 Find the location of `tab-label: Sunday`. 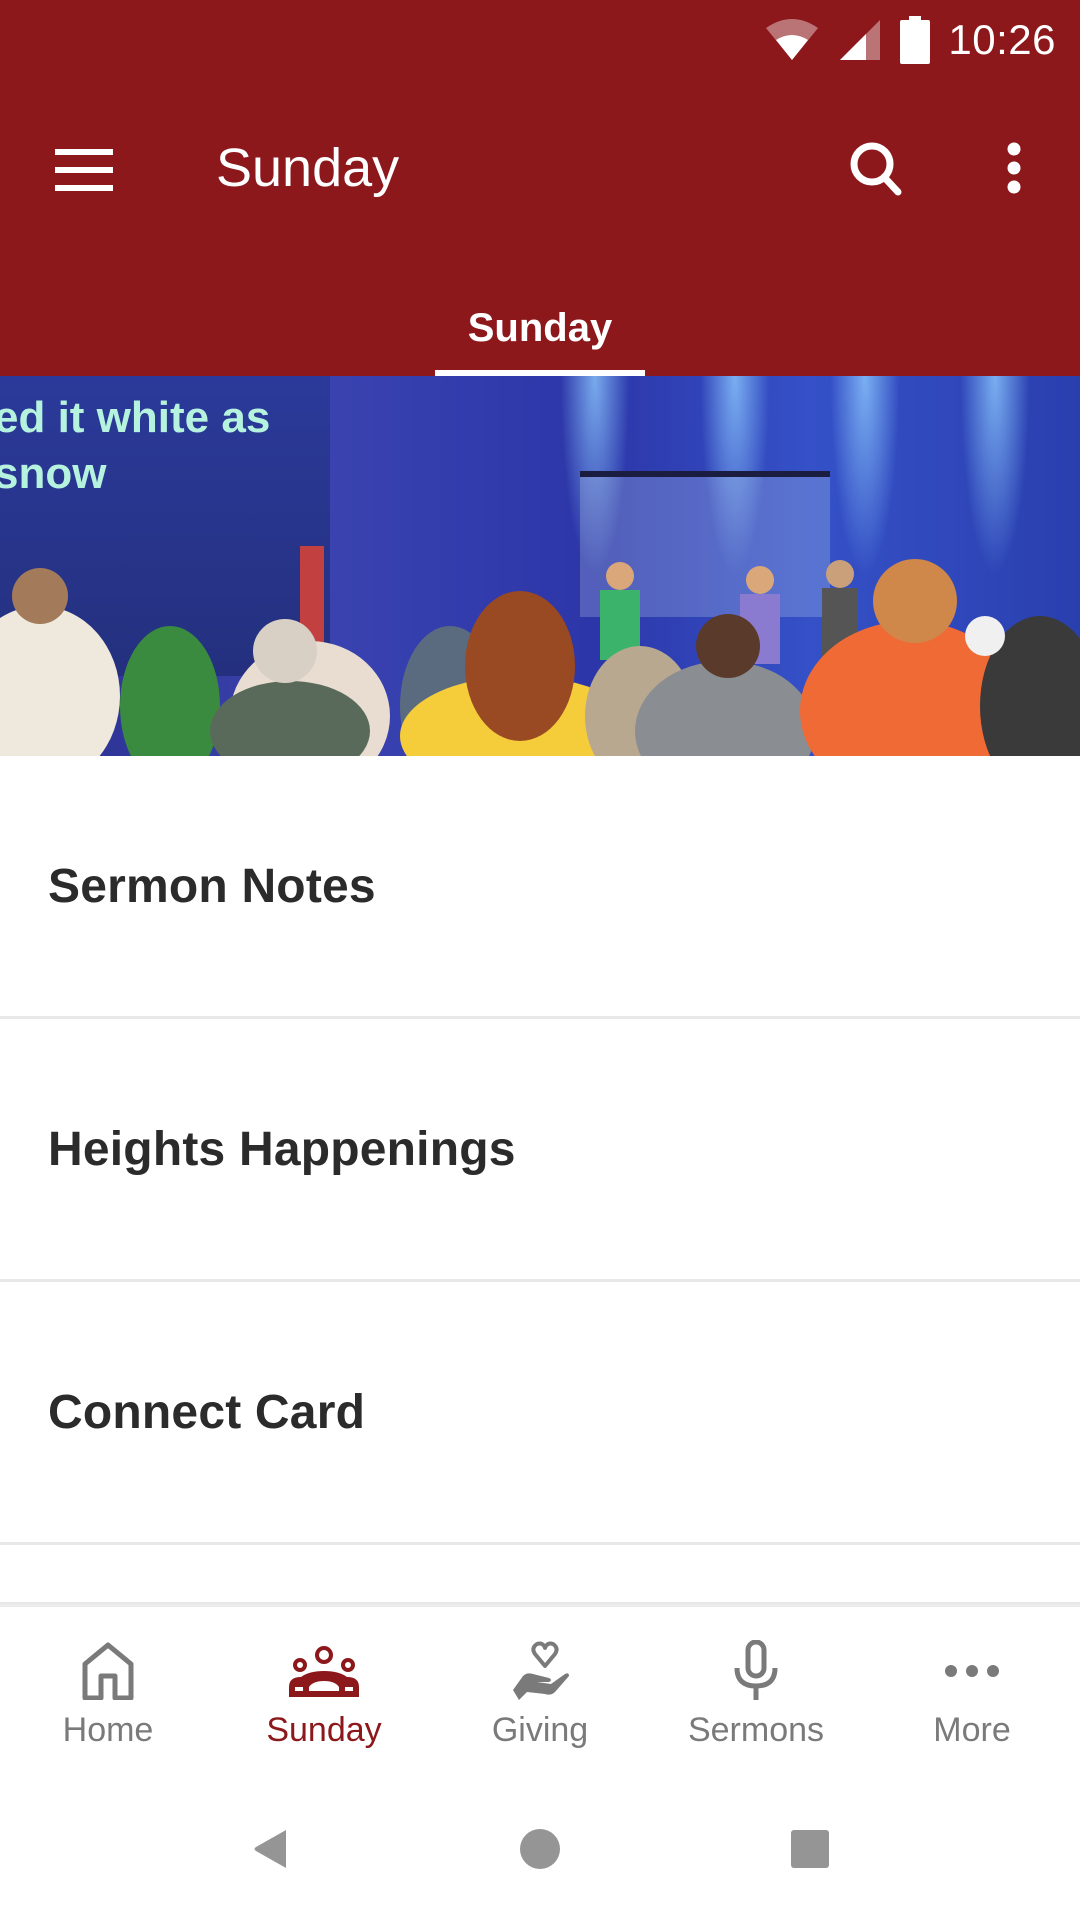

tab-label: Sunday is located at coordinates (540, 328).